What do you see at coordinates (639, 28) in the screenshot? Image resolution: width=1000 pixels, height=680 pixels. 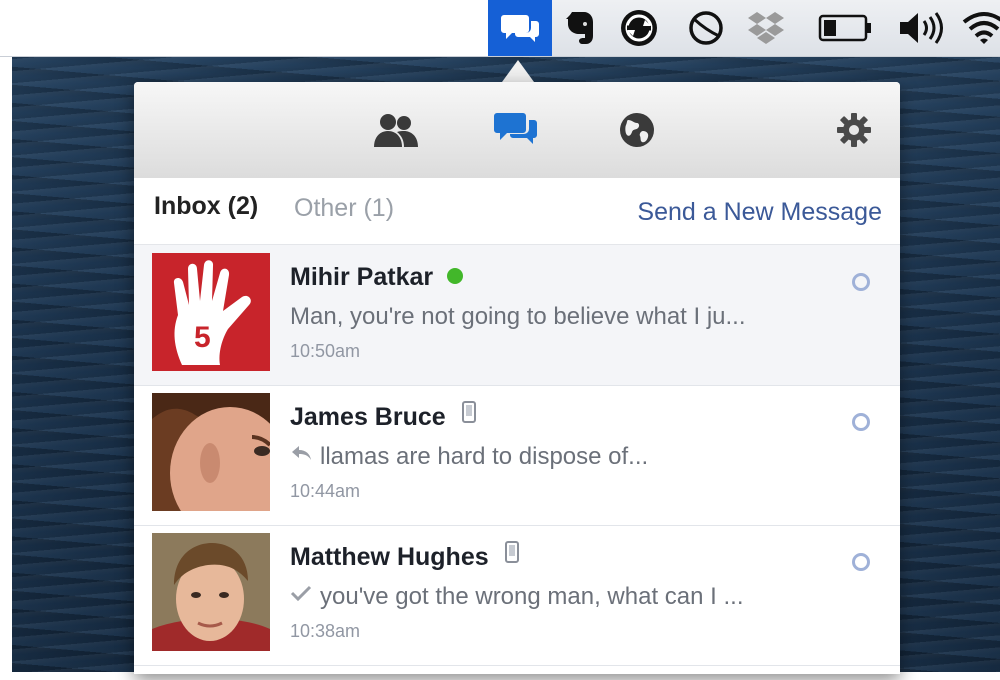 I see `sync-icon` at bounding box center [639, 28].